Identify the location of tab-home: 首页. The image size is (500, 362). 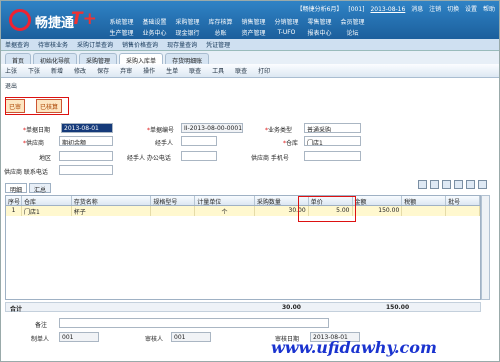
(18, 59).